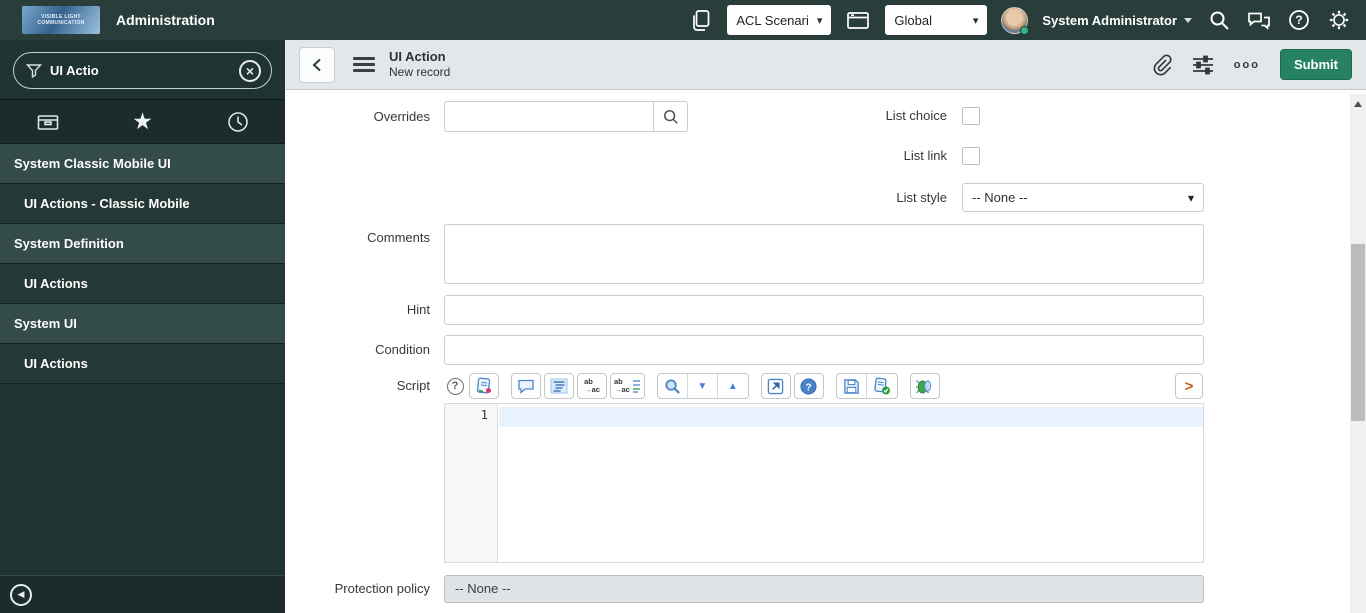  What do you see at coordinates (592, 386) in the screenshot?
I see `replace-button: ab →ac` at bounding box center [592, 386].